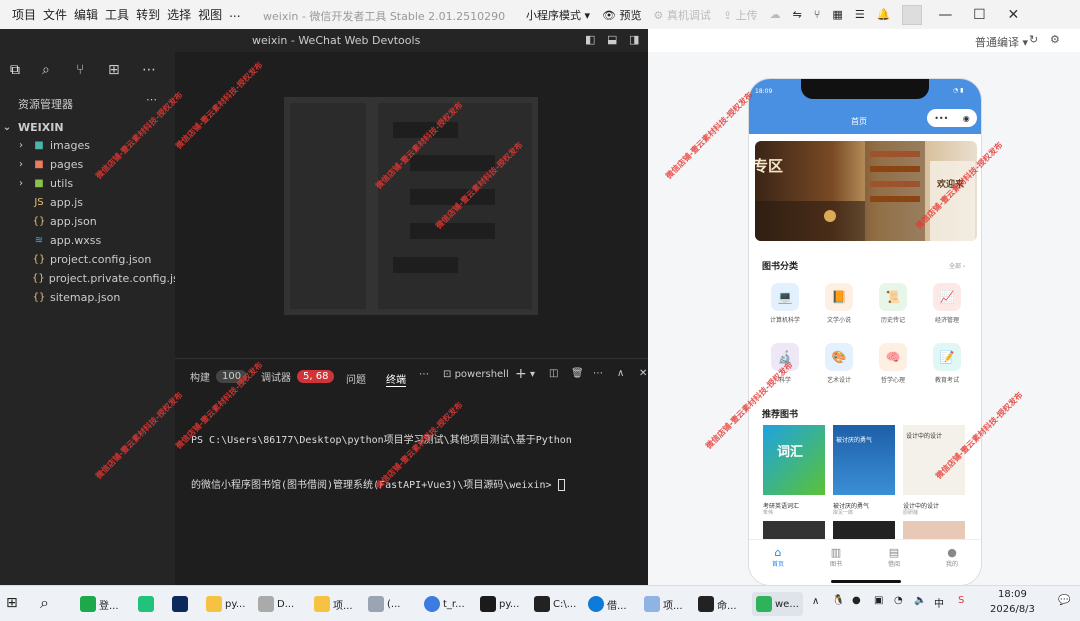  Describe the element at coordinates (558, 15) in the screenshot. I see `mode-select: 小程序模式 ▾` at that location.